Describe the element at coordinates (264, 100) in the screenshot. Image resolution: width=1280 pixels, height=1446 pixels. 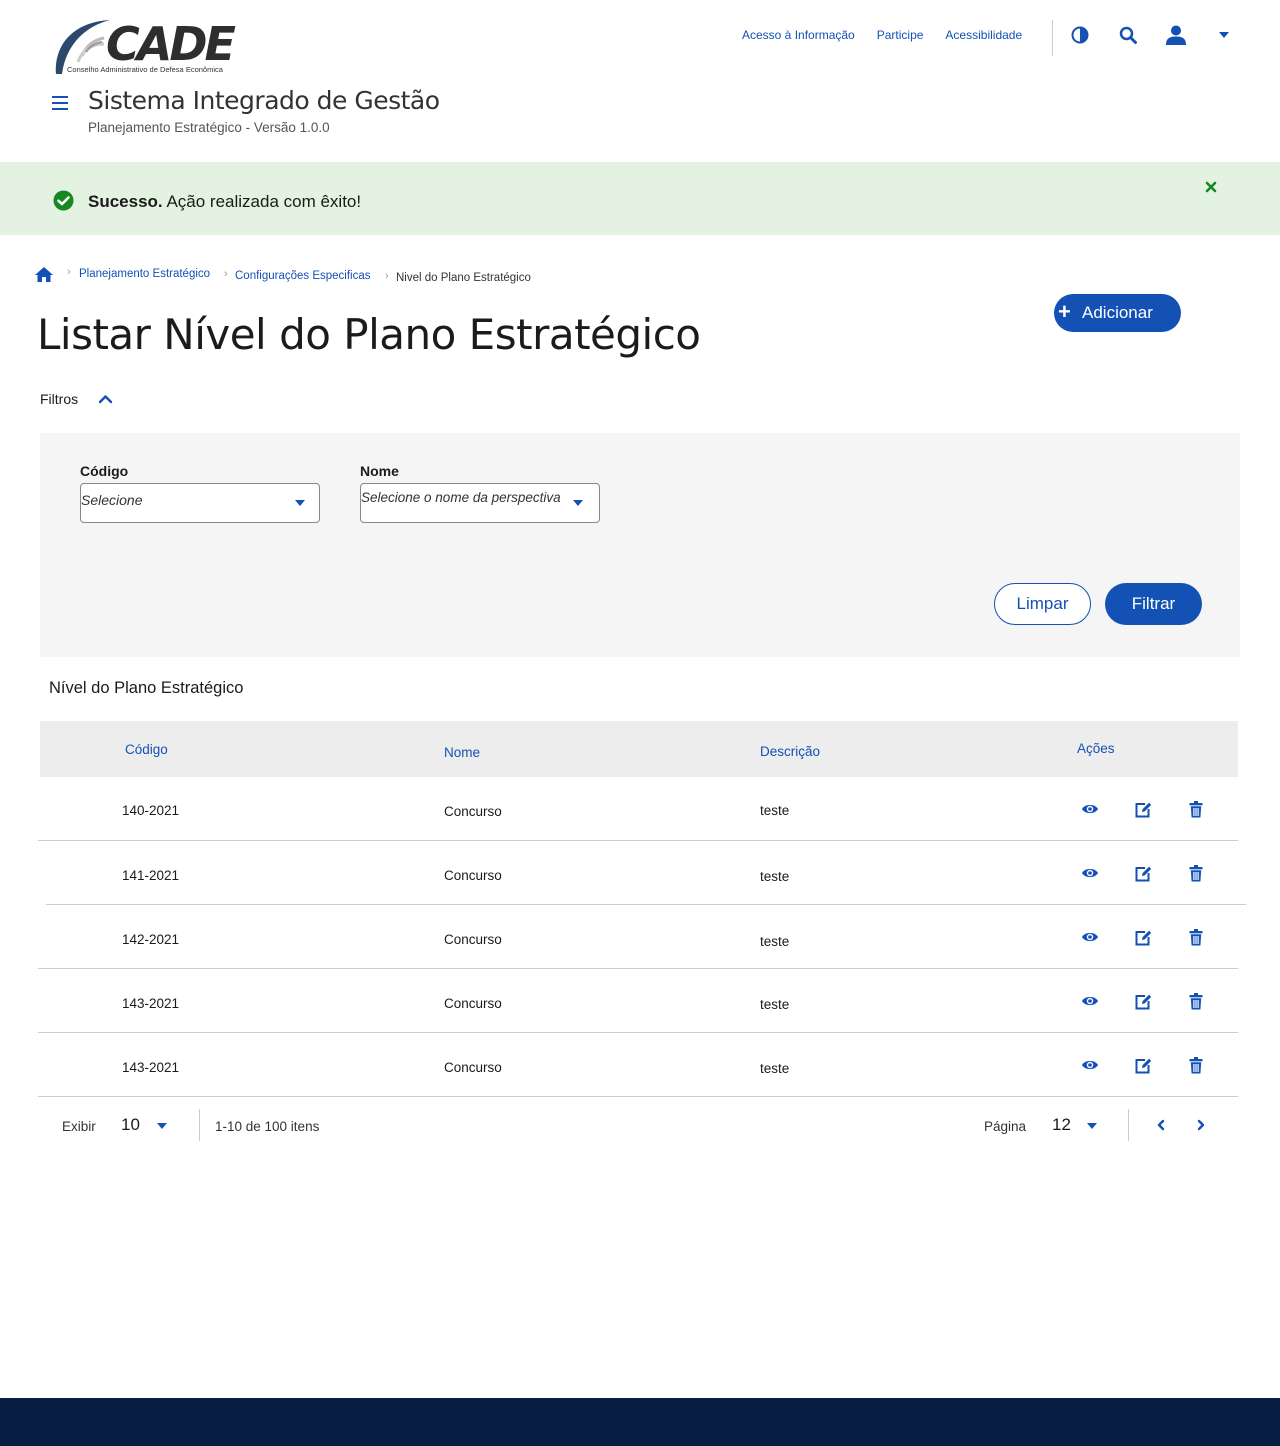
I see `system-title: Sistema Integrado de Gestão` at that location.